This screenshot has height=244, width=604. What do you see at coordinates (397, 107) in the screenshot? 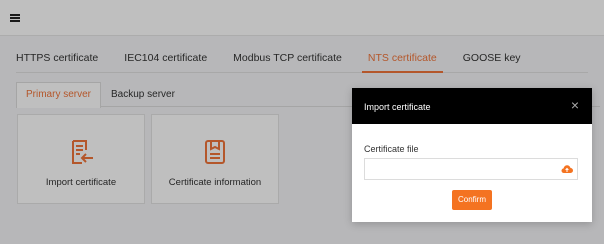
I see `dialog-title: Import certificate` at bounding box center [397, 107].